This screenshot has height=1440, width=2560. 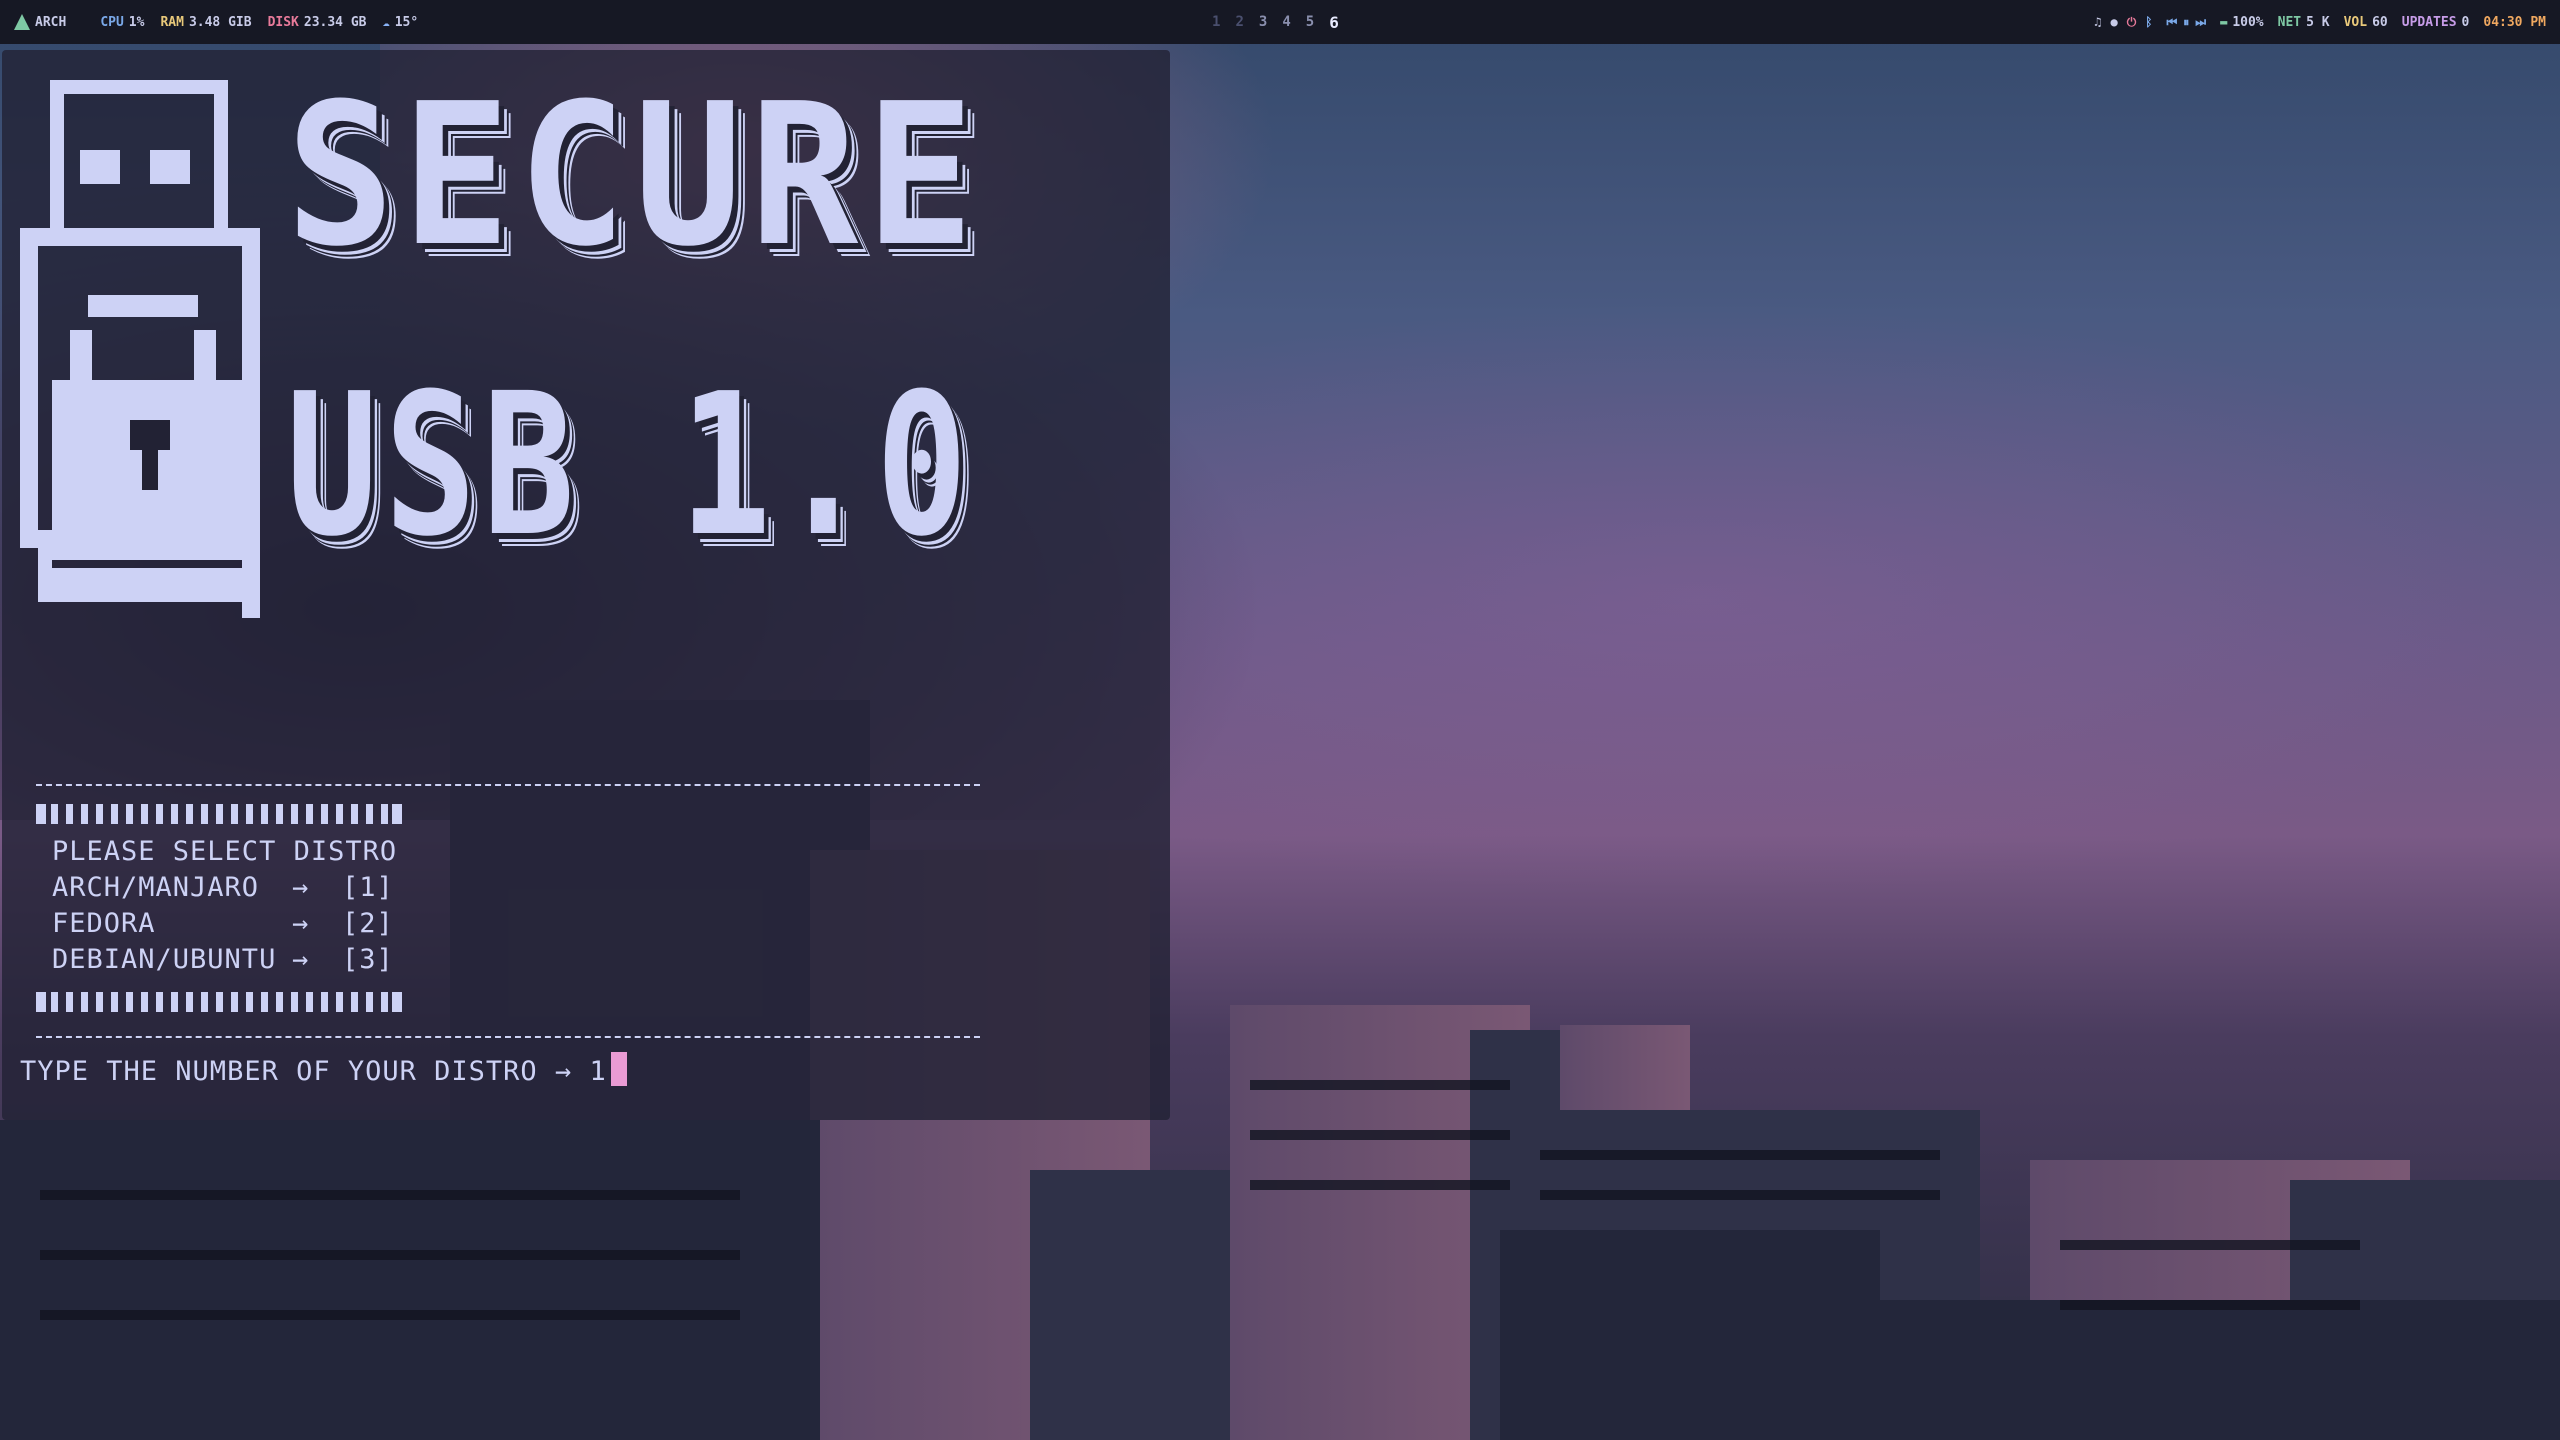 I want to click on bluetooth-icon: ᛒ, so click(x=2148, y=22).